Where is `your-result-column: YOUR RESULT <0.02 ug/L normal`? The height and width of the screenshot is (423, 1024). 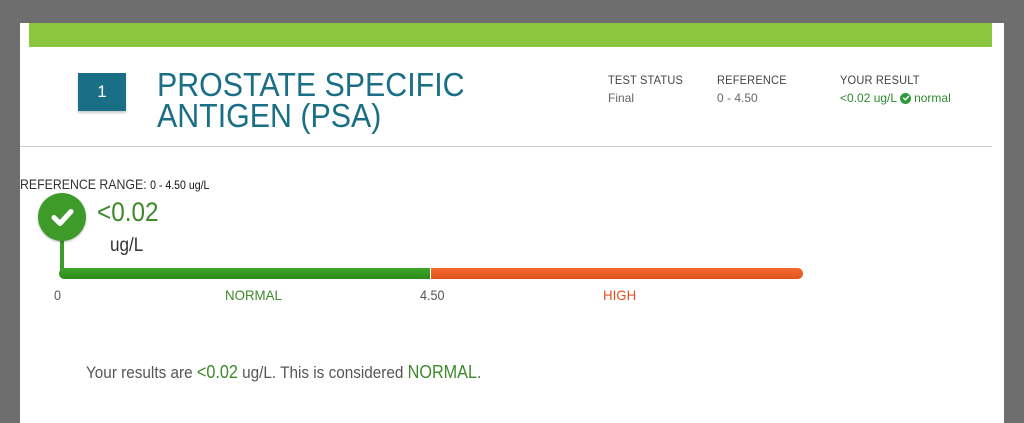 your-result-column: YOUR RESULT <0.02 ug/L normal is located at coordinates (895, 89).